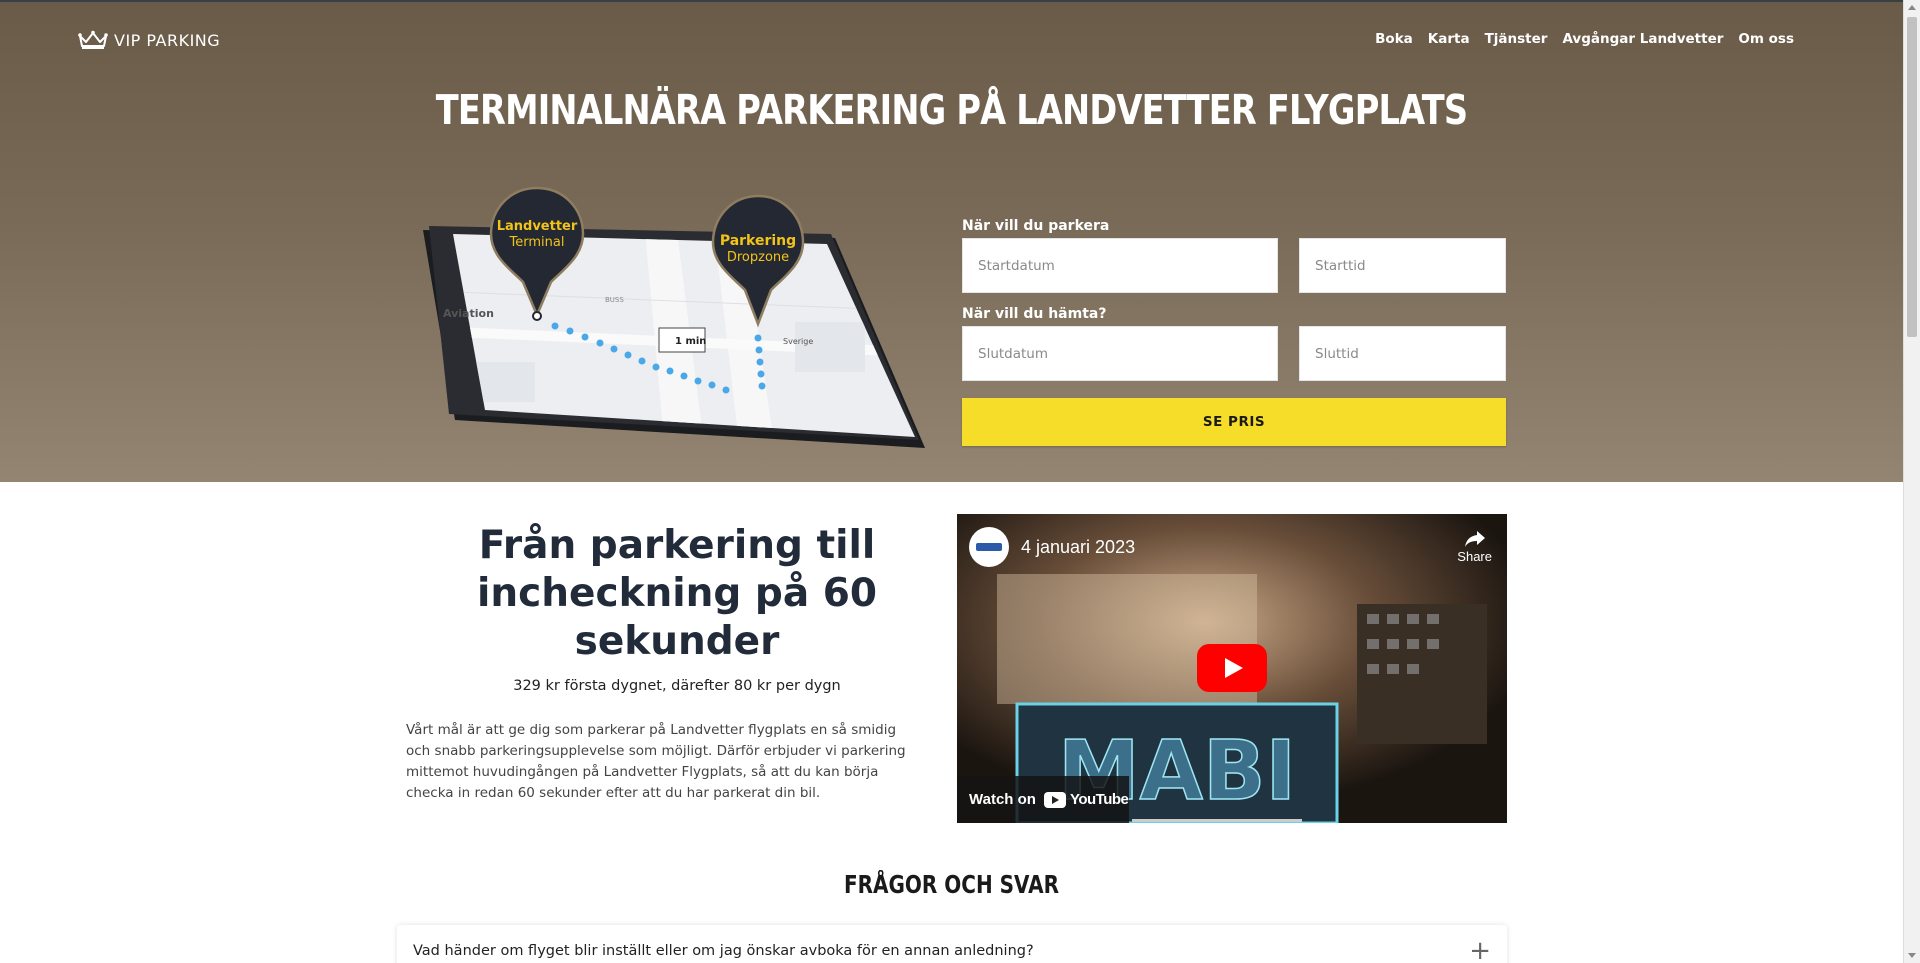 The image size is (1920, 963). Describe the element at coordinates (1120, 353) in the screenshot. I see `end-date-field: Slutdatum` at that location.